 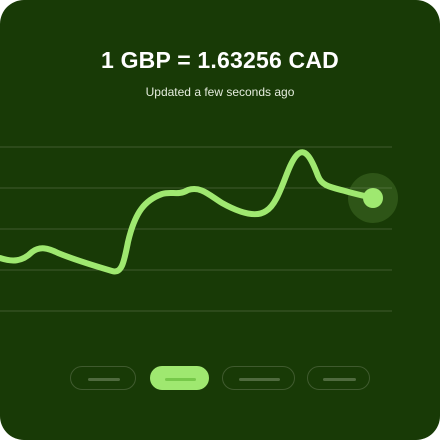 I want to click on current-point-marker, so click(x=373, y=198).